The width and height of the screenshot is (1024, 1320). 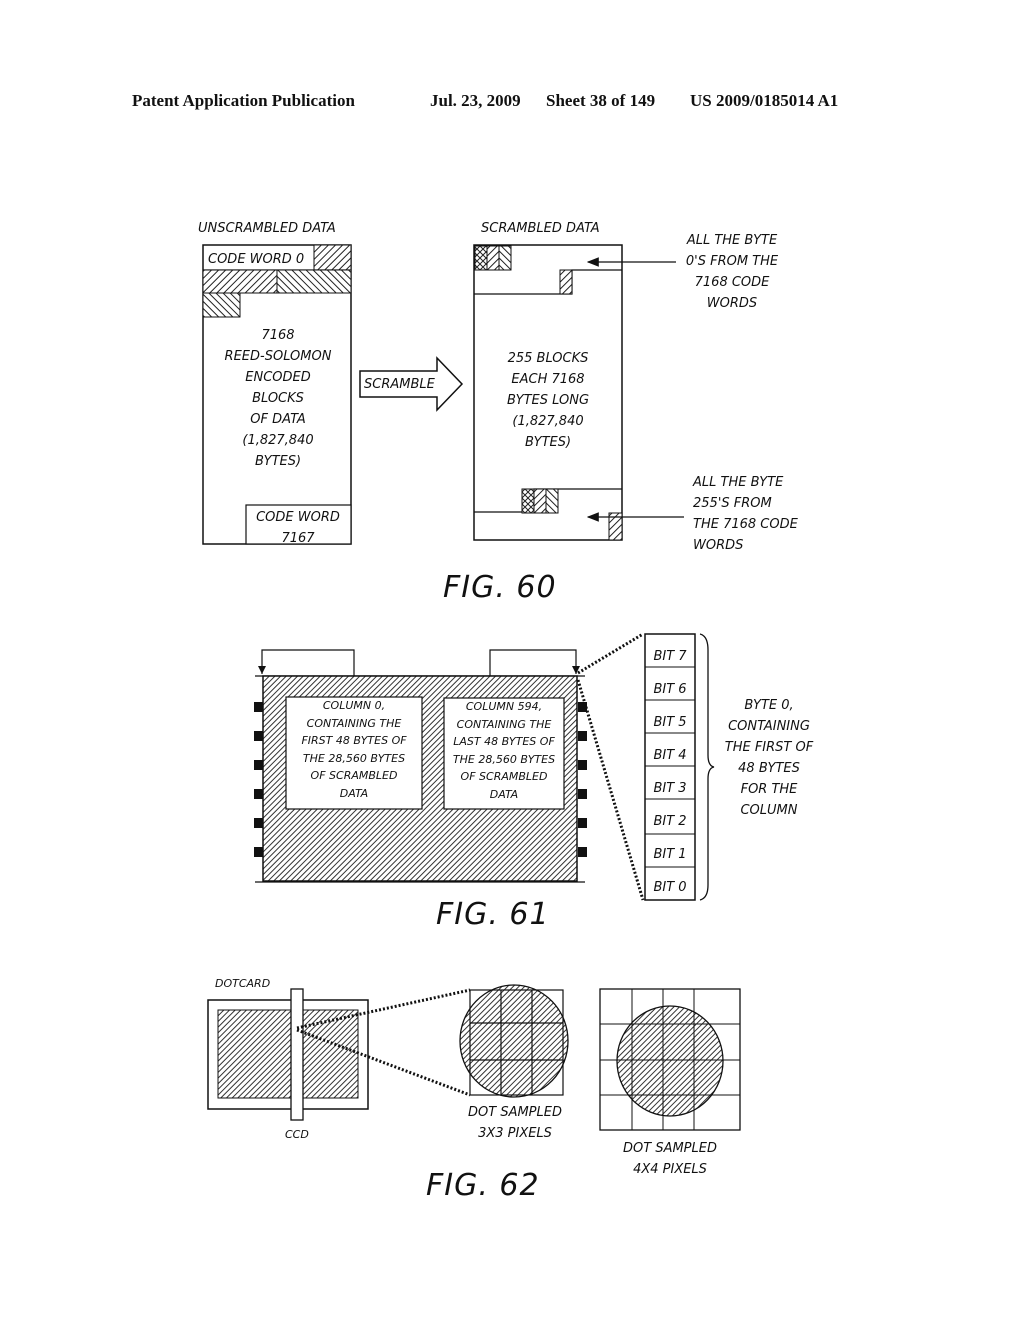 I want to click on text-line: 255 BLOCKS, so click(x=548, y=358).